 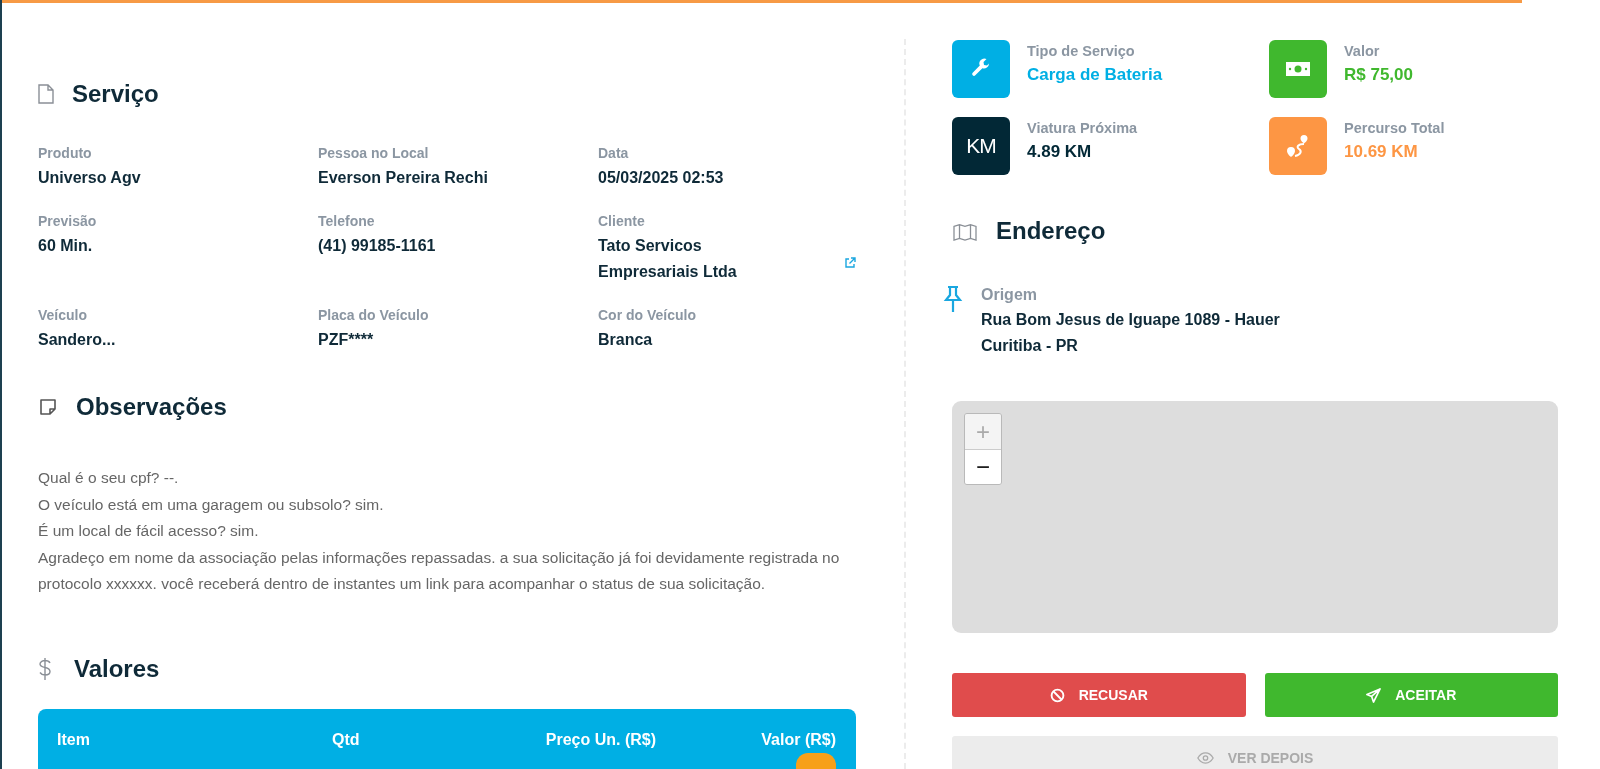 I want to click on field-value: PZF****, so click(x=346, y=340).